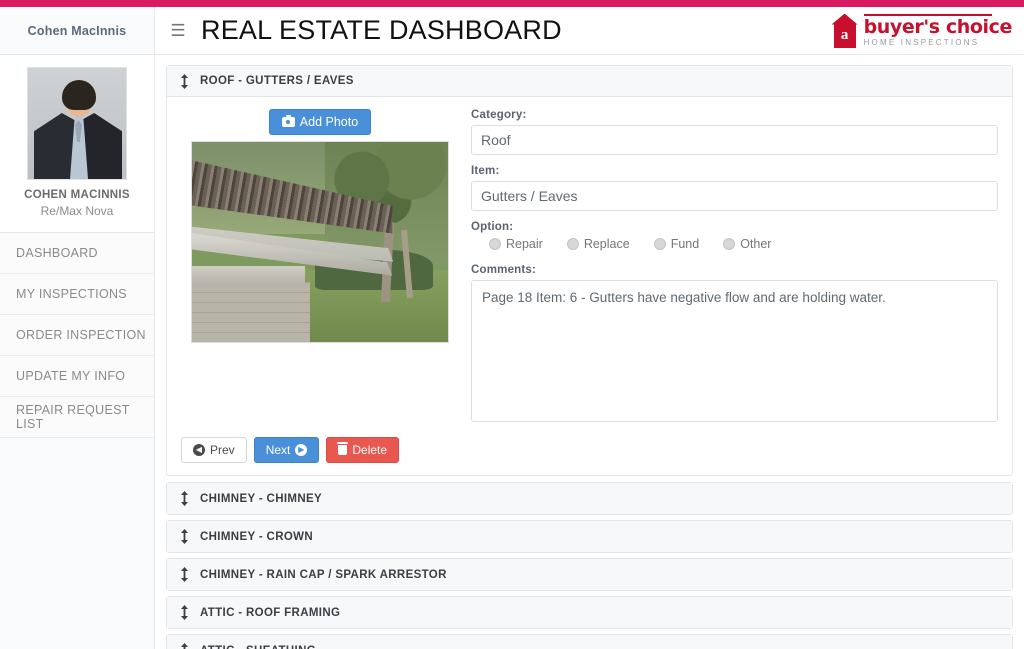  I want to click on sidebar-brand: Cohen MacInnis, so click(77, 31).